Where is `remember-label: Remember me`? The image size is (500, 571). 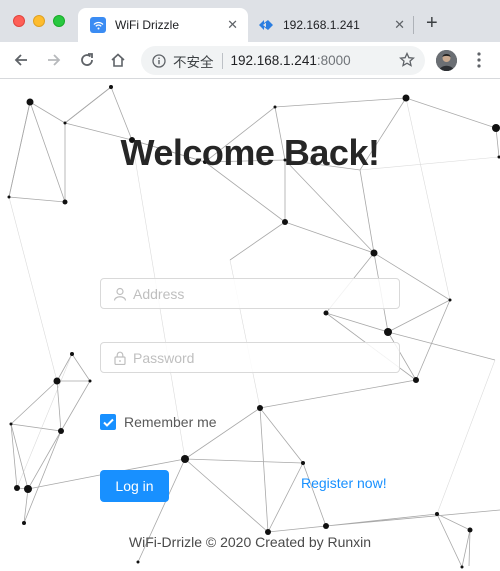 remember-label: Remember me is located at coordinates (170, 422).